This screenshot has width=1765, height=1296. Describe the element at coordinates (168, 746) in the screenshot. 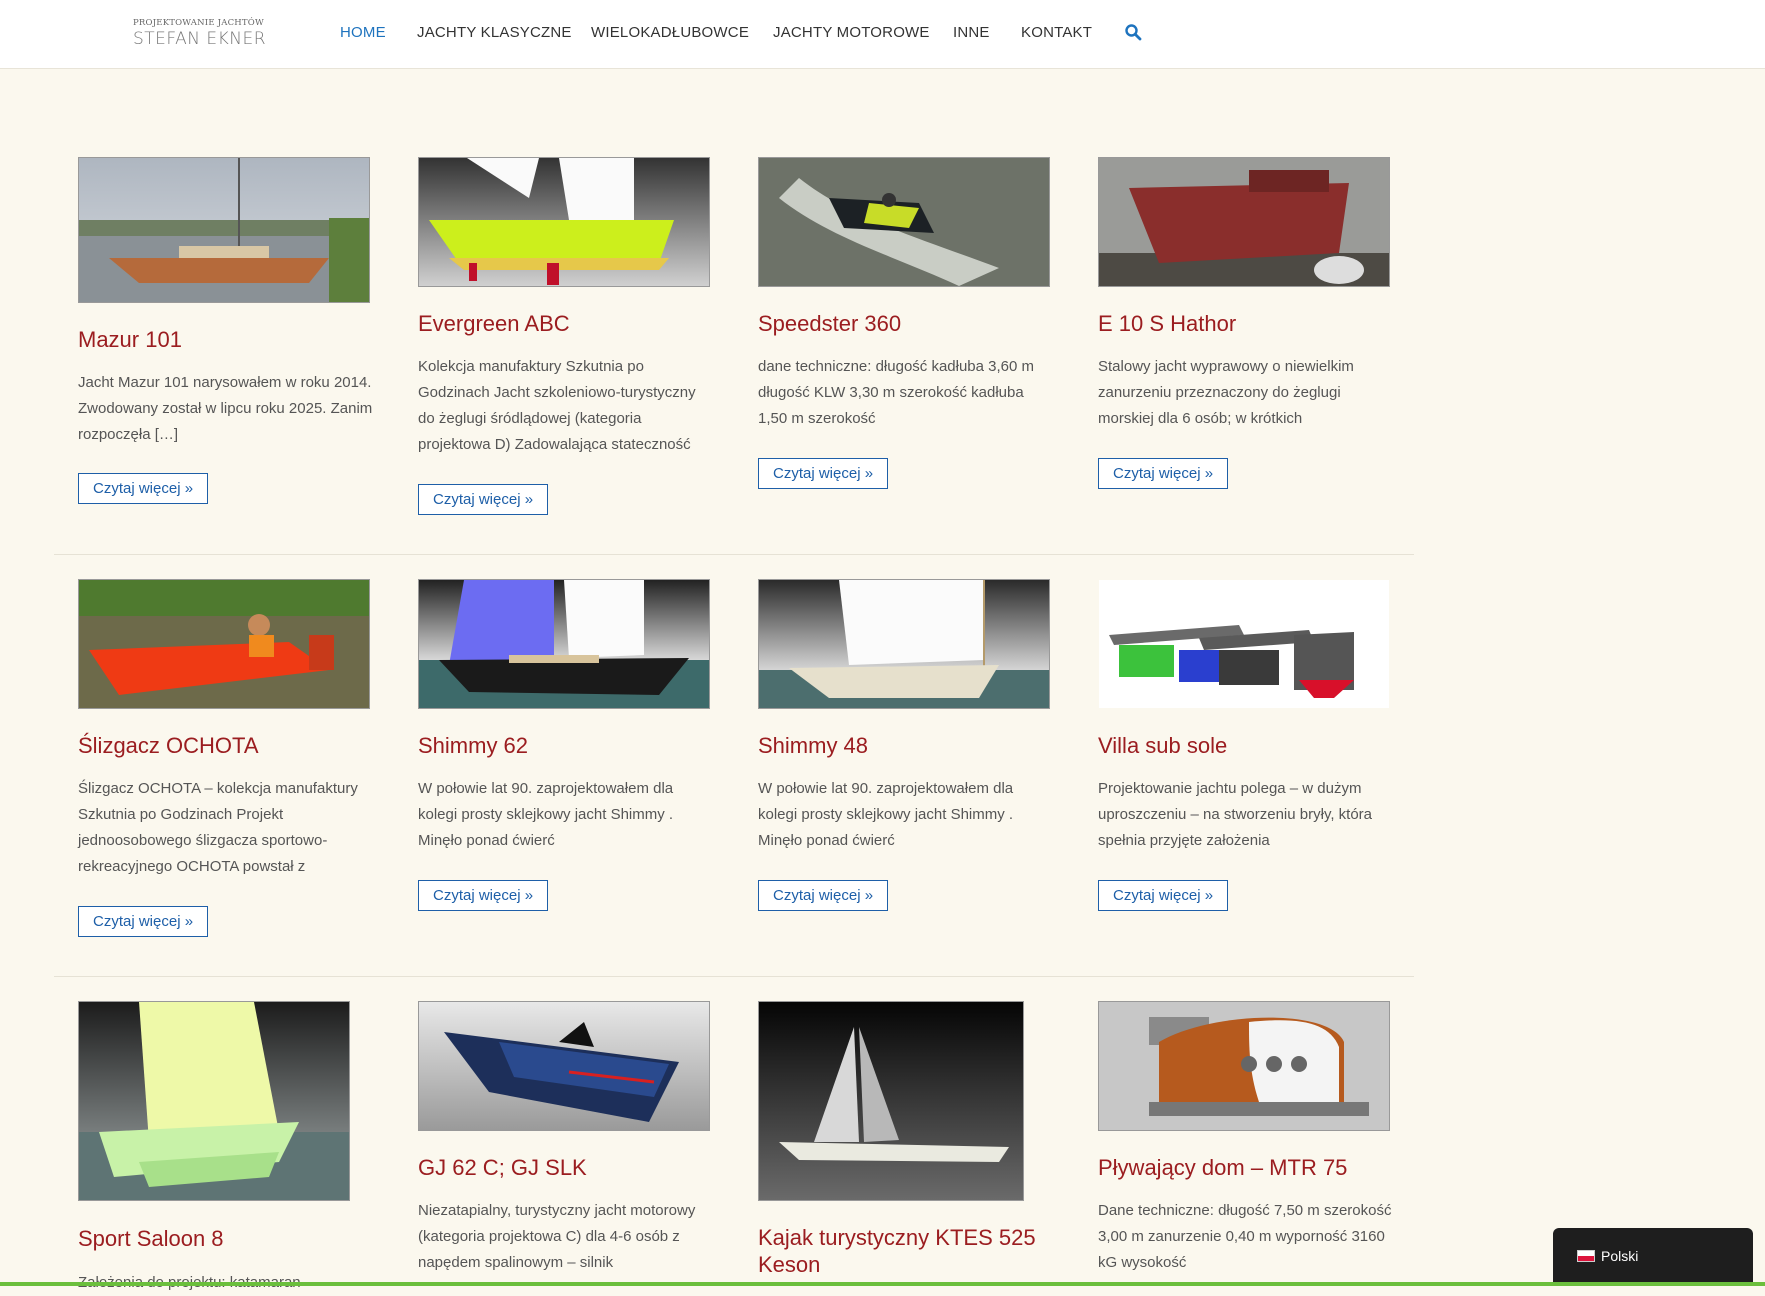

I see `post-title: Ślizgacz OCHOTA` at that location.